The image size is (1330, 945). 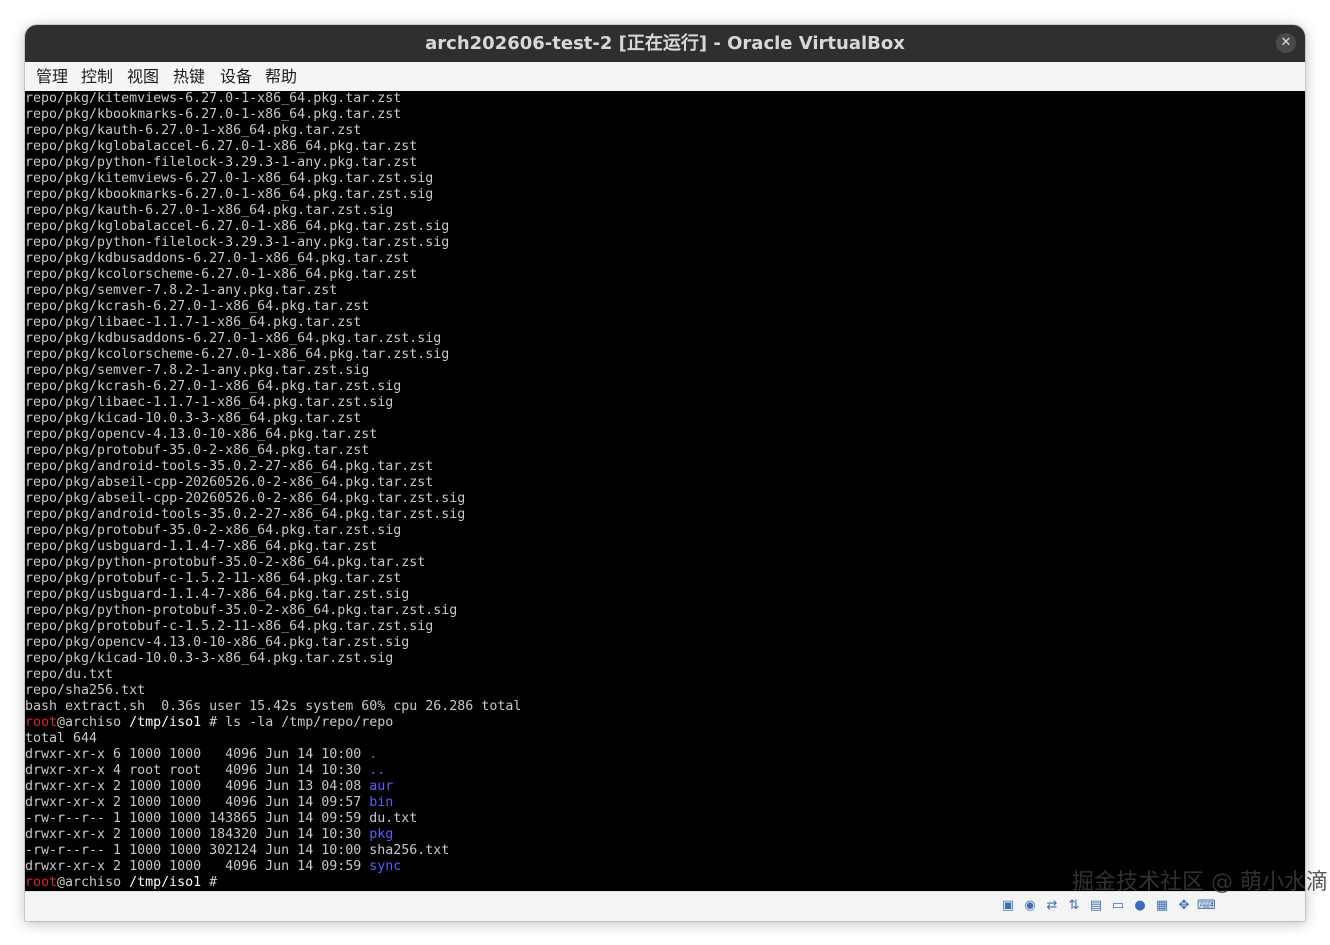 What do you see at coordinates (197, 754) in the screenshot?
I see `terminal-line-text: drwxr-xr-x 6 1000 1000 4096 Jun 14 10:00` at bounding box center [197, 754].